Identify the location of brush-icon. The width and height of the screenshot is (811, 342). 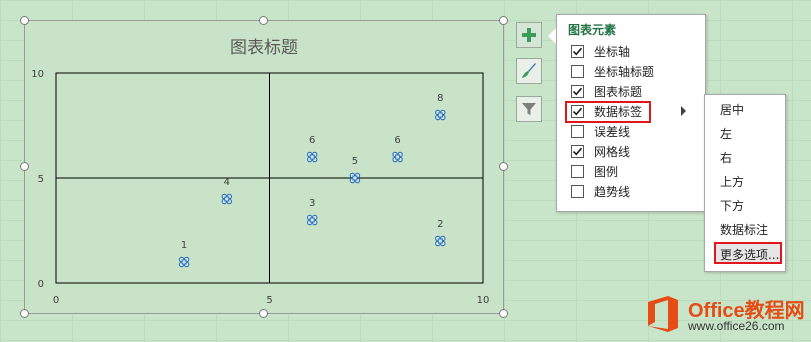
(529, 70).